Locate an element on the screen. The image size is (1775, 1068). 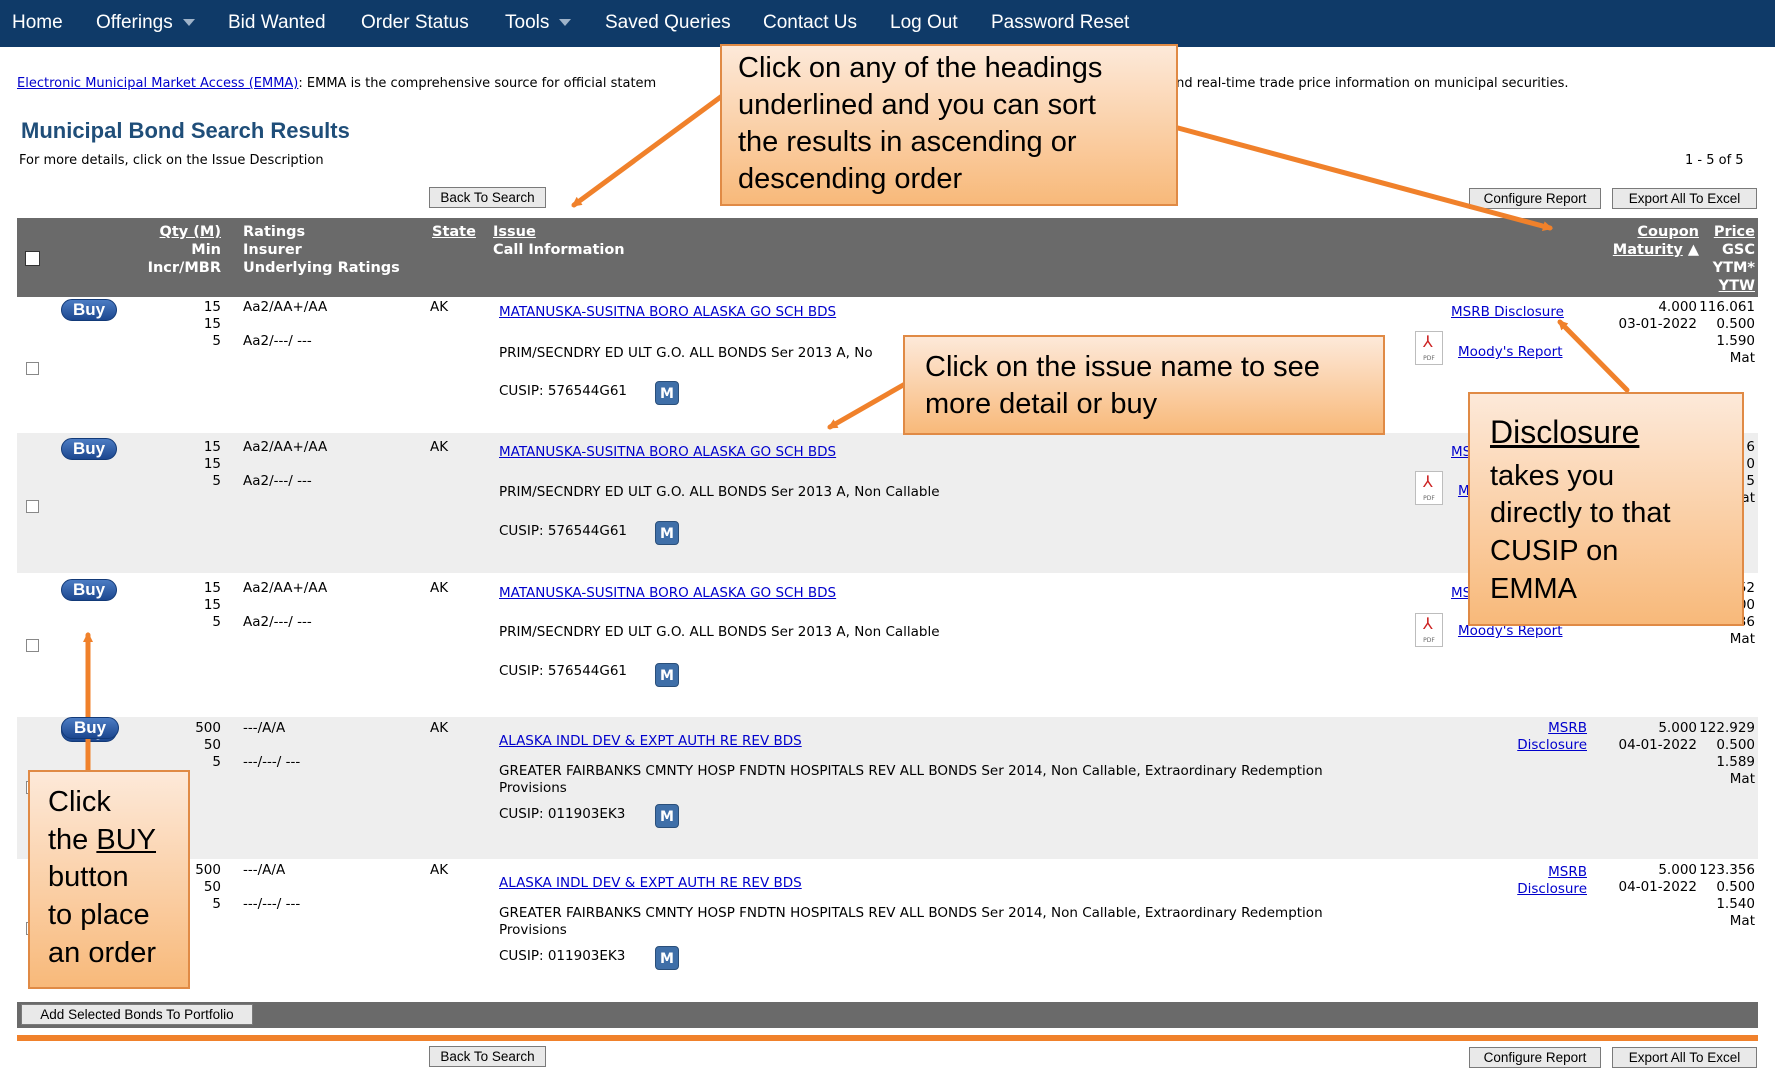
arrow-to-back-to-search is located at coordinates (648, 150).